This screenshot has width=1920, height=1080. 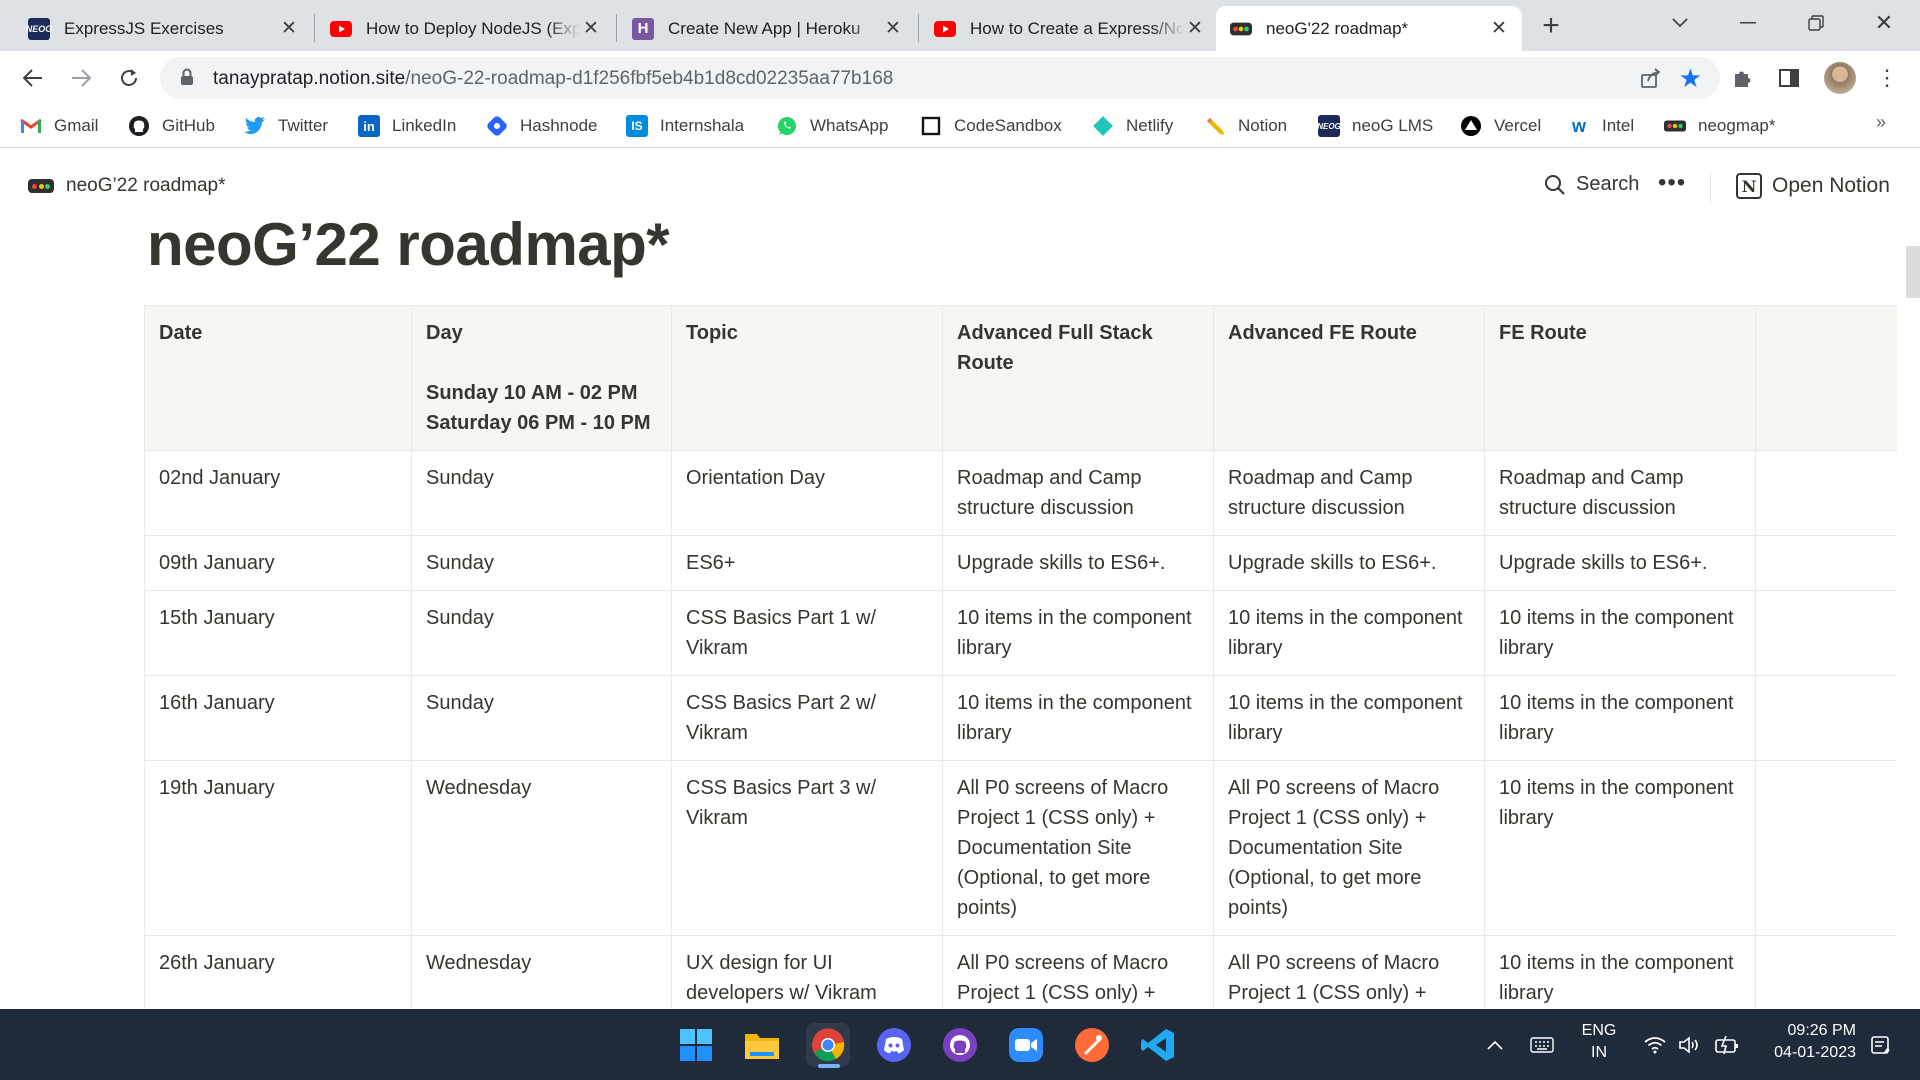 What do you see at coordinates (1069, 28) in the screenshot?
I see `browser-tab: How to Create a Express/Node ✕` at bounding box center [1069, 28].